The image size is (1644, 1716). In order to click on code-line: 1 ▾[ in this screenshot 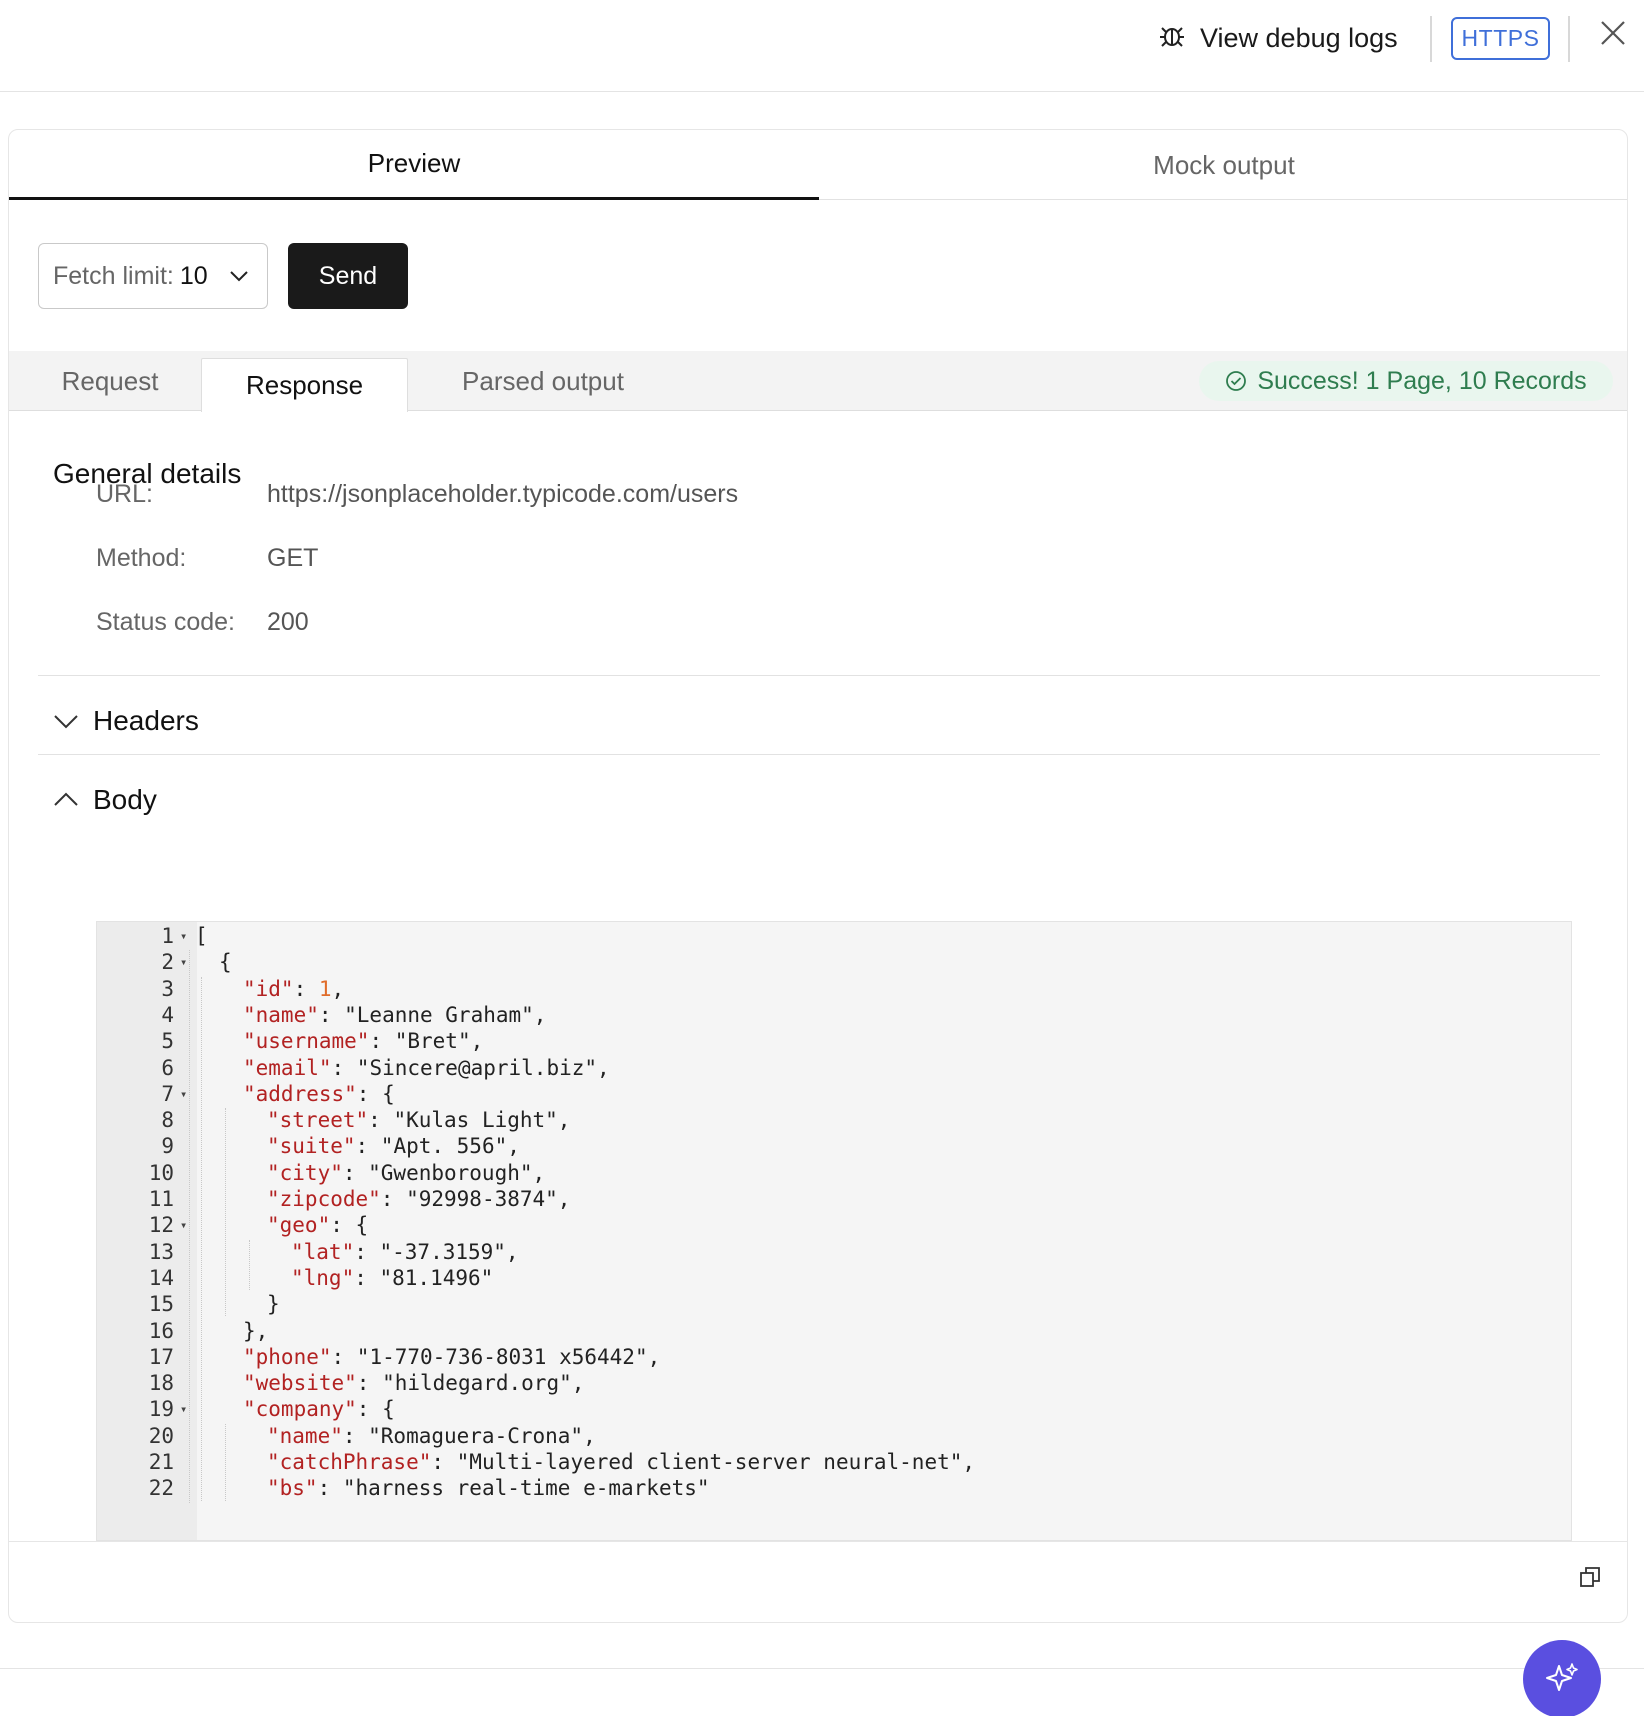, I will do `click(834, 936)`.